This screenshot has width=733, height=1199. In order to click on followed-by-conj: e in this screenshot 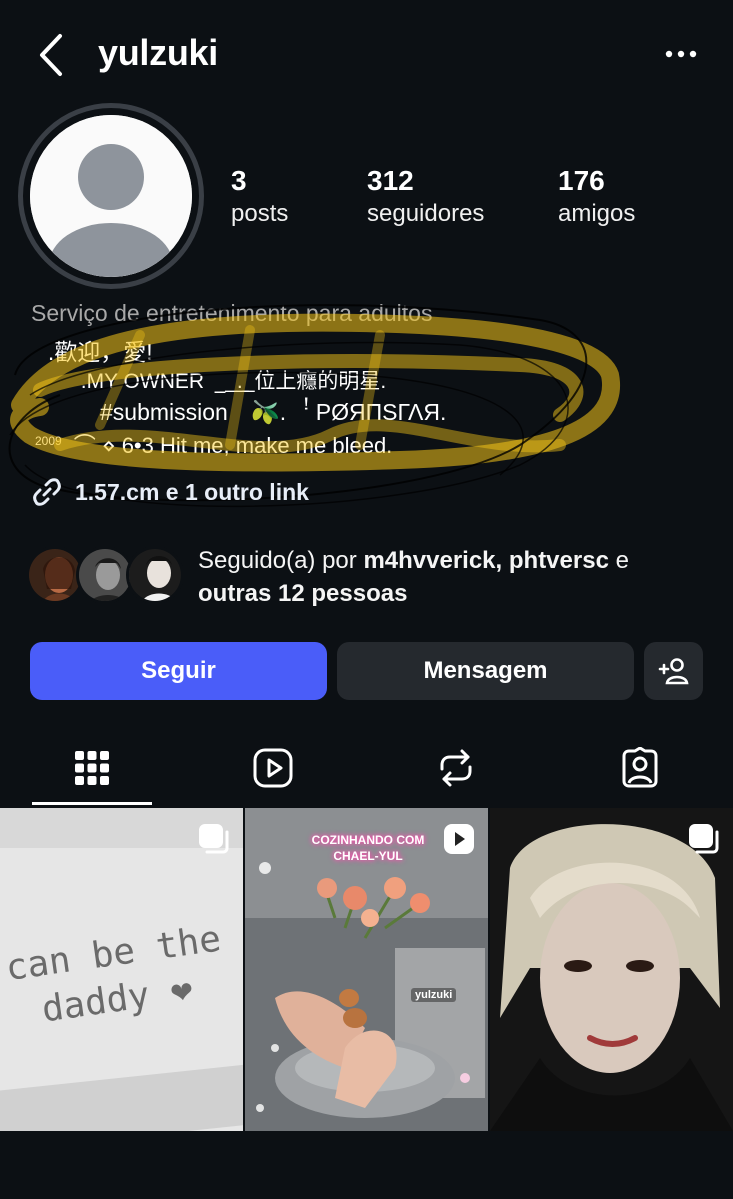, I will do `click(622, 560)`.